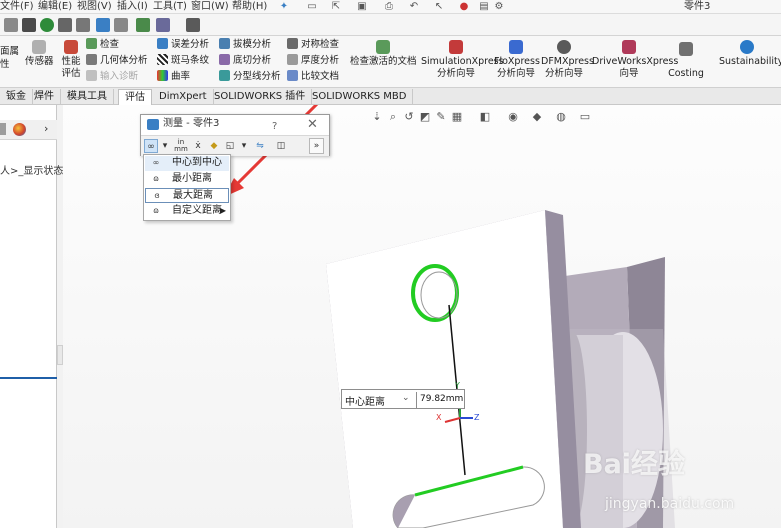 The image size is (781, 528). What do you see at coordinates (183, 60) in the screenshot?
I see `zebra-stripes-button: 斑马条纹` at bounding box center [183, 60].